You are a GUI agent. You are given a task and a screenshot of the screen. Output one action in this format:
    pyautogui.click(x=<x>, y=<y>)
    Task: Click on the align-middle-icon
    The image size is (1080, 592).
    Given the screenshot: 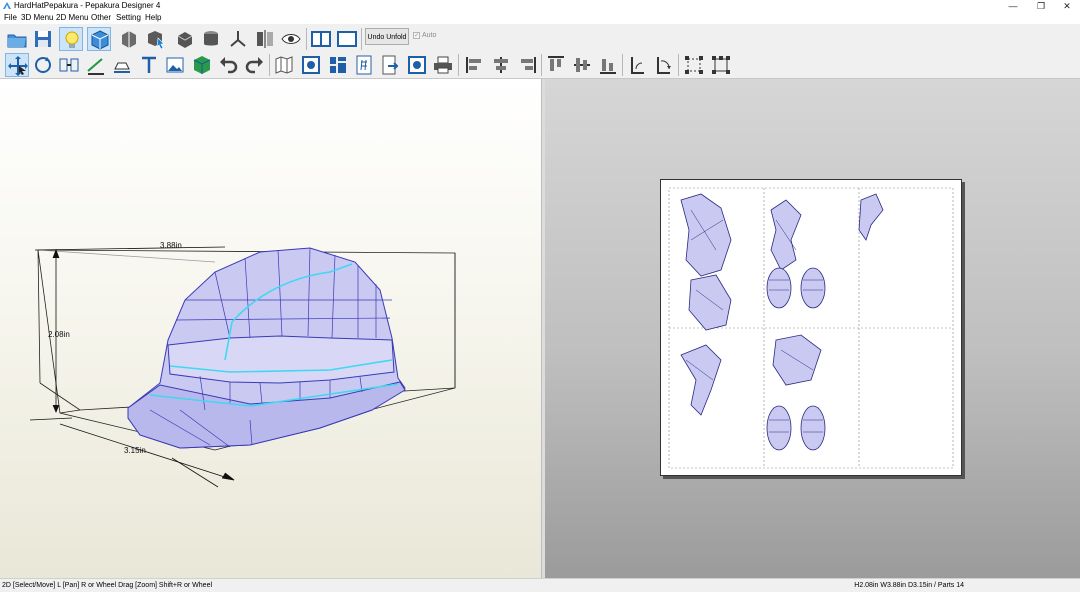 What is the action you would take?
    pyautogui.click(x=582, y=65)
    